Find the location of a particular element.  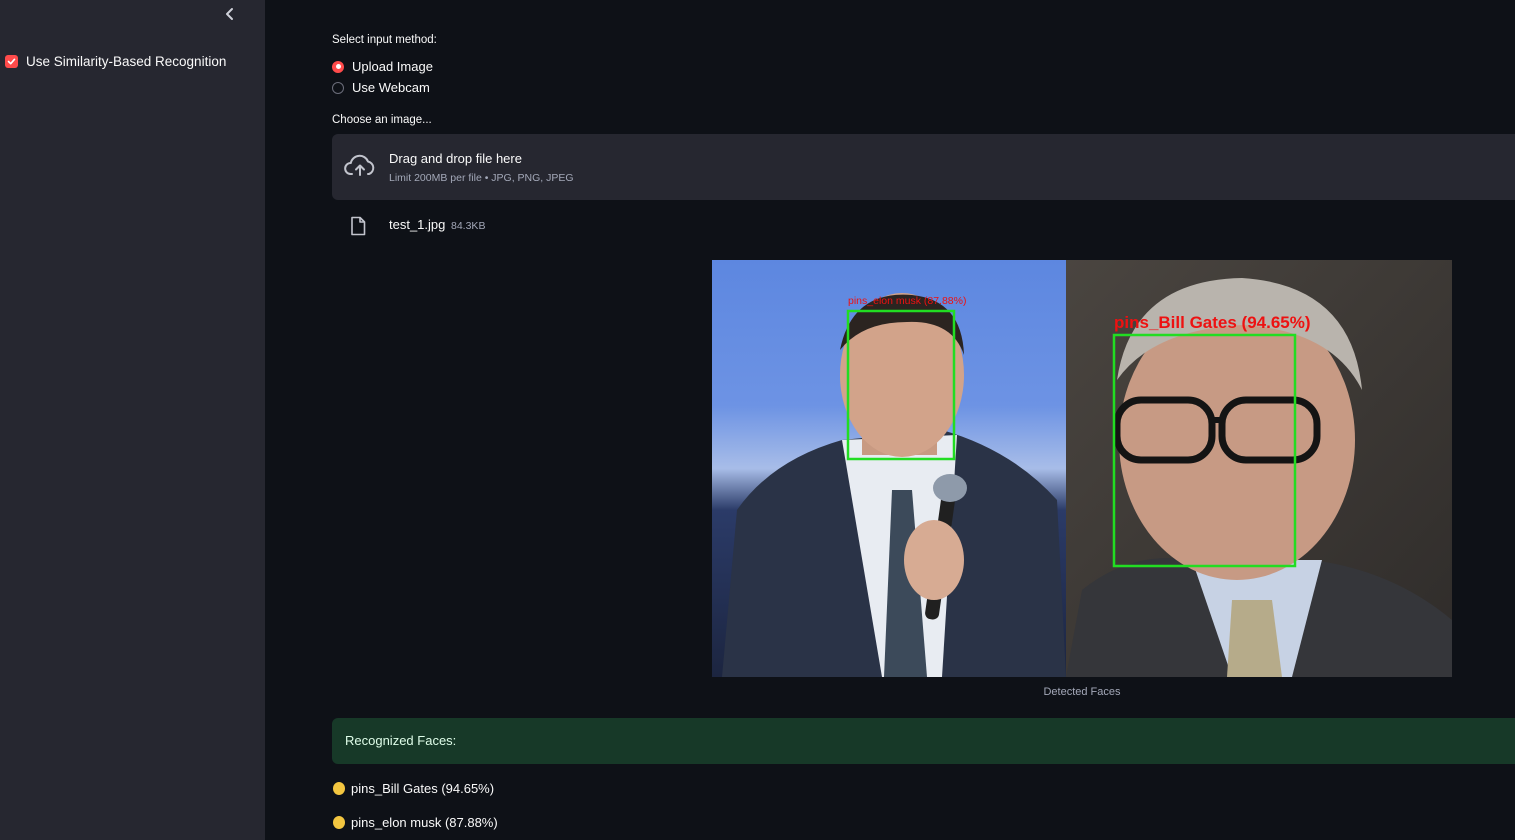

checkbox-label: Use Similarity-Based Recognition is located at coordinates (126, 61).